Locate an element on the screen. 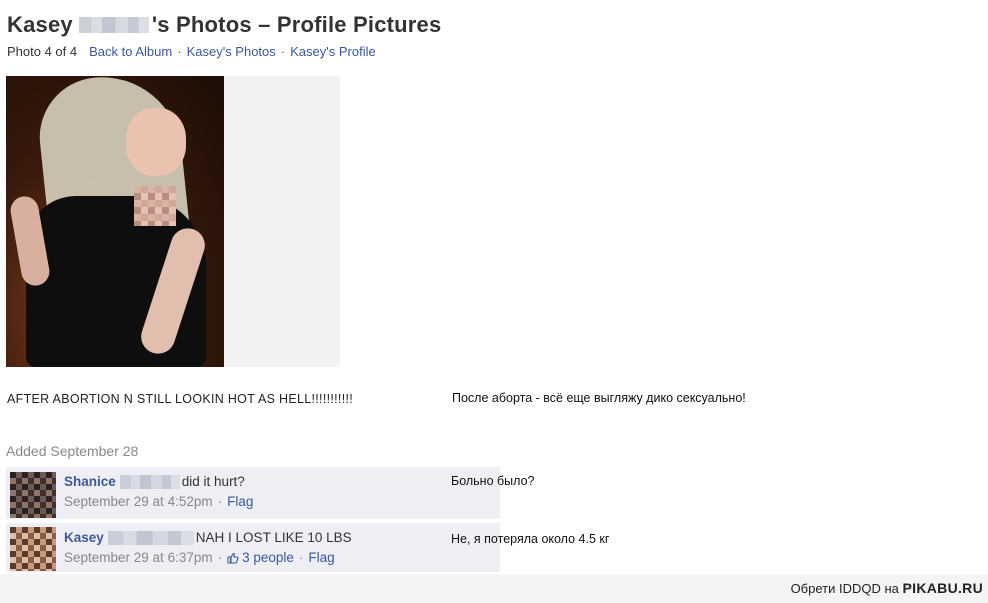  user-profile-link: Kasey's Profile is located at coordinates (333, 51).